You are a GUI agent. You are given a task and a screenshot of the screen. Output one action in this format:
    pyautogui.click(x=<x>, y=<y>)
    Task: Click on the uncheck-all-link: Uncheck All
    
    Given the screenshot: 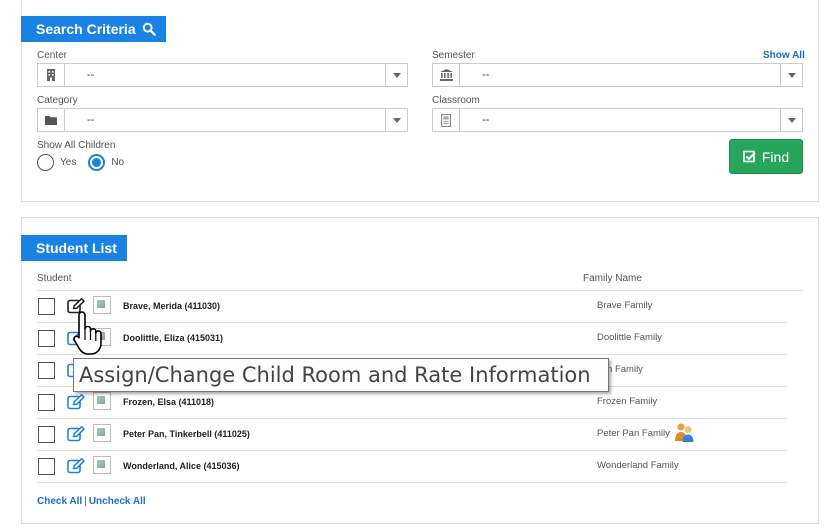 What is the action you would take?
    pyautogui.click(x=117, y=501)
    